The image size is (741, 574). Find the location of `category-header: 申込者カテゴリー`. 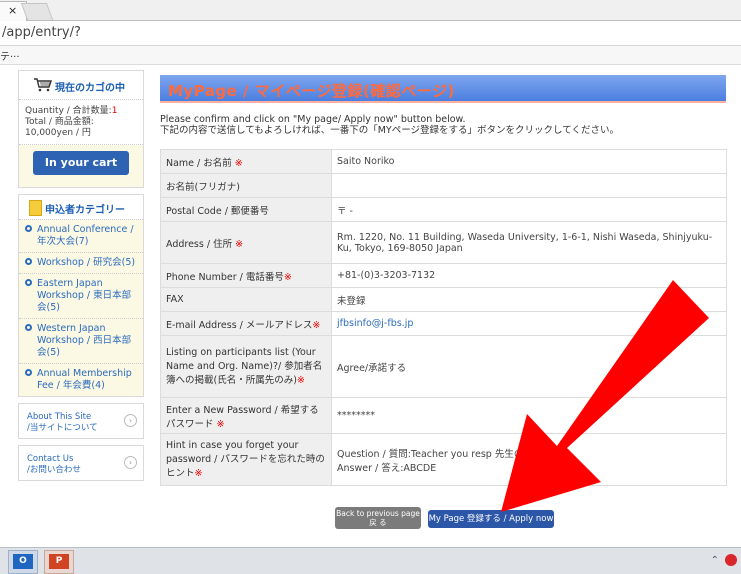

category-header: 申込者カテゴリー is located at coordinates (81, 207).